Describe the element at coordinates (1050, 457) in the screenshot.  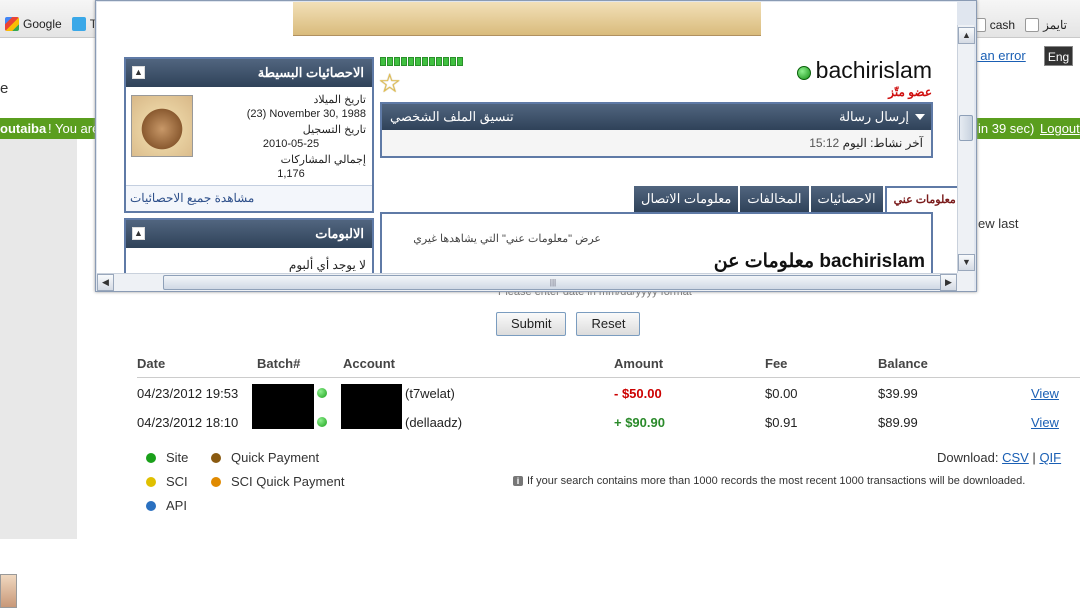
I see `qif-link: QIF` at that location.